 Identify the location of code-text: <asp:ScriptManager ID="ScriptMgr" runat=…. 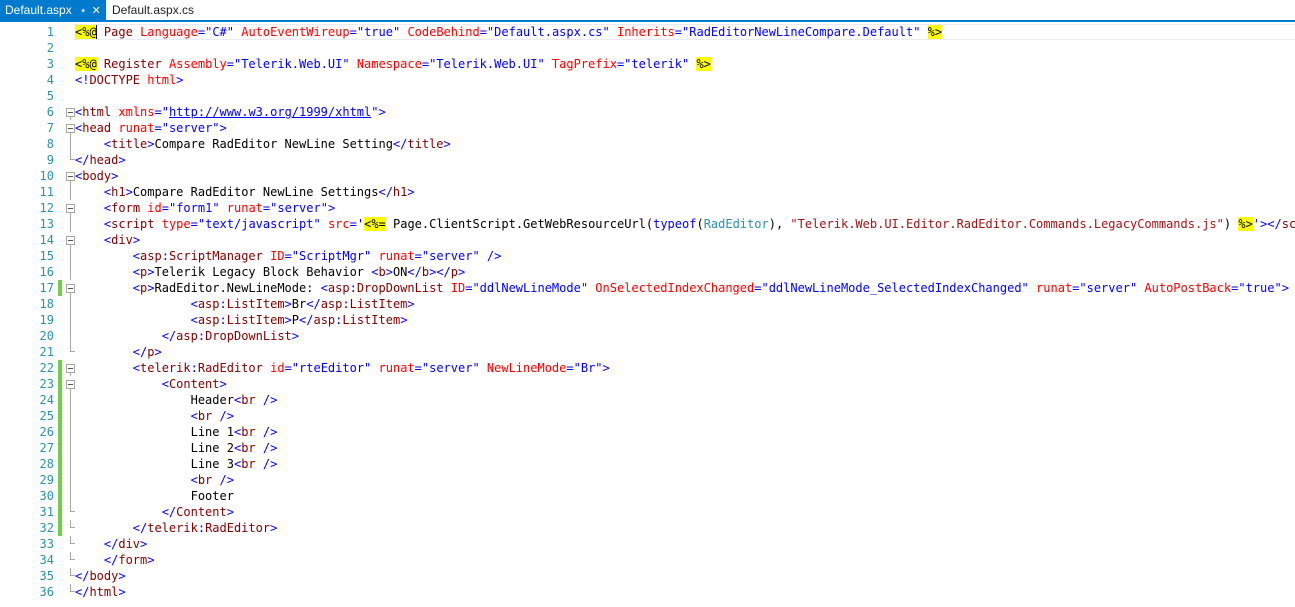
(288, 256).